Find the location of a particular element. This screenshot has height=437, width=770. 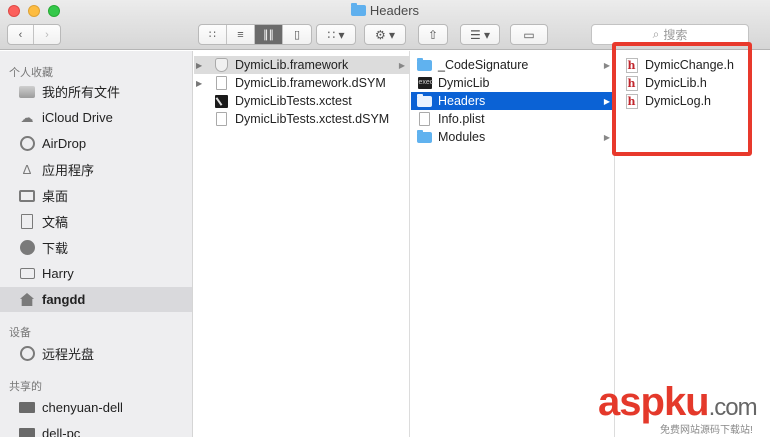

sidebar-item-remote-disc: 远程光盘 is located at coordinates (96, 353).